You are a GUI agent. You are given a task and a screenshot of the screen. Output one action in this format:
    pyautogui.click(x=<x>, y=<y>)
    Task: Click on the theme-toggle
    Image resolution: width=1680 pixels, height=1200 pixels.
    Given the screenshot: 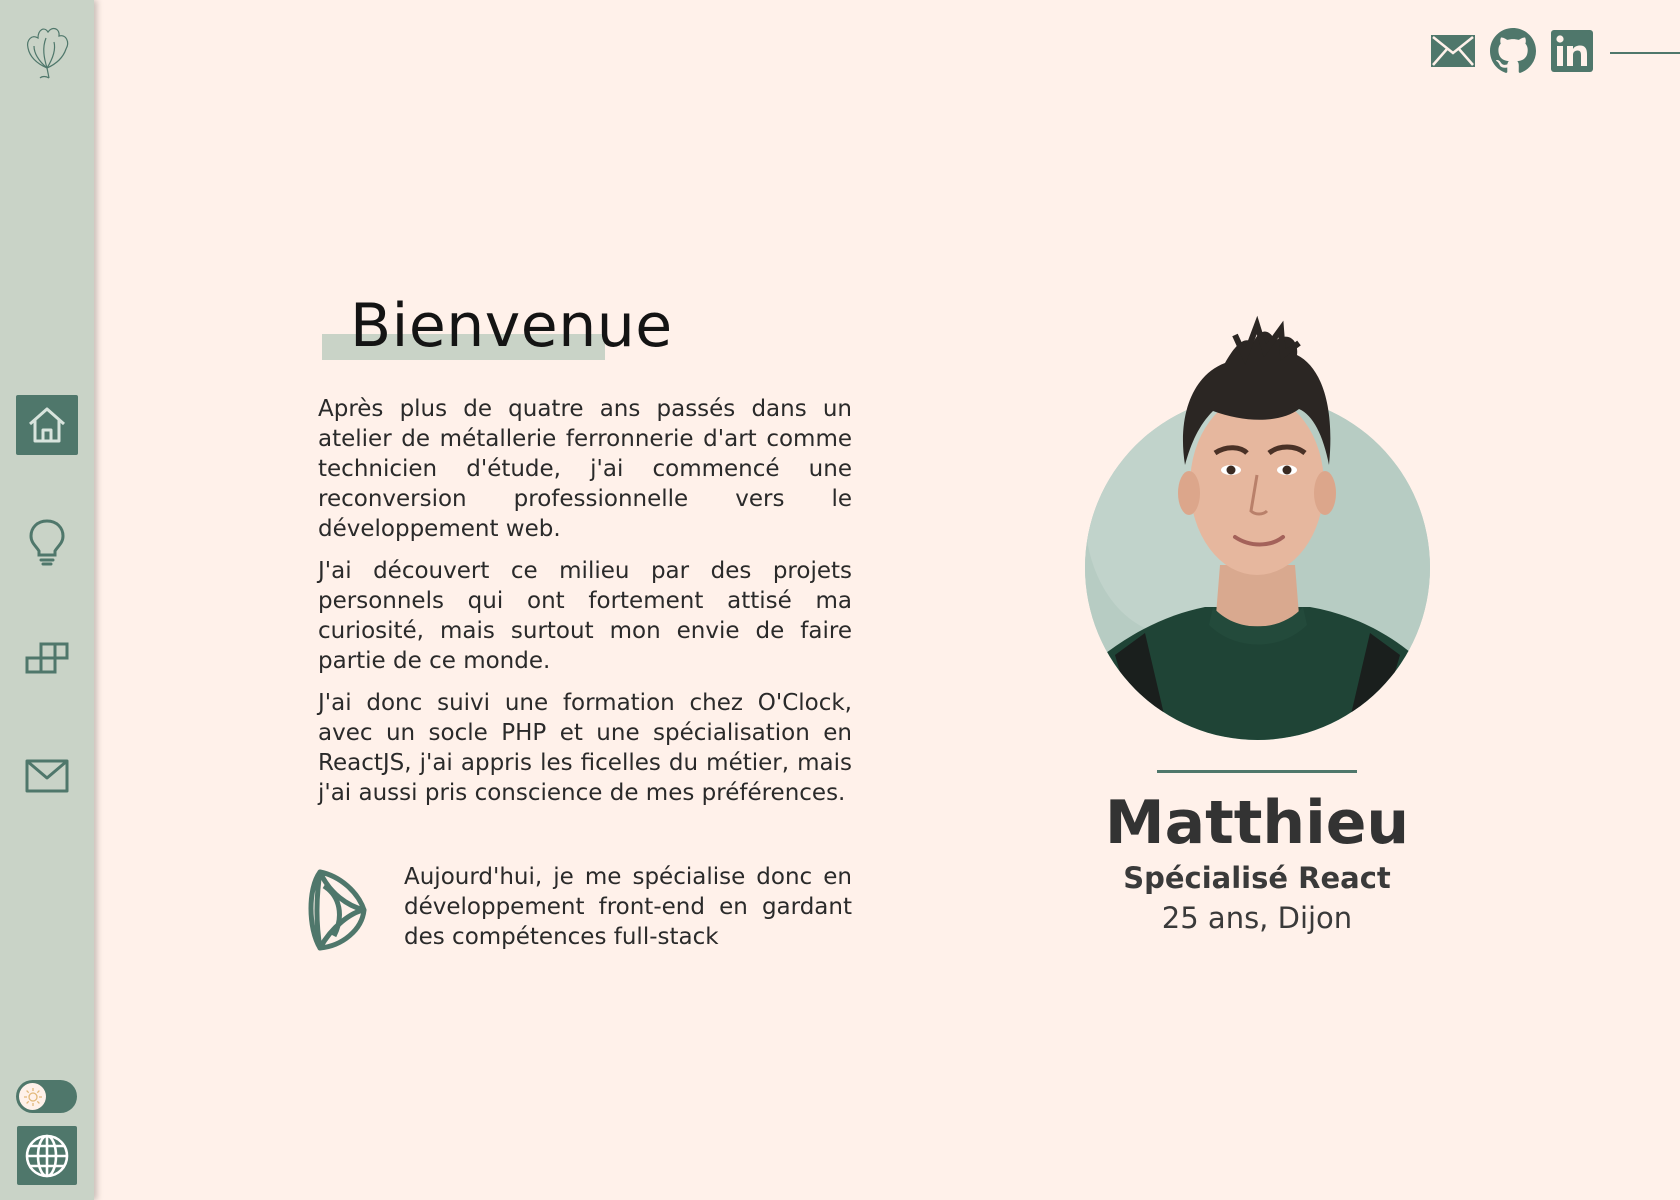 What is the action you would take?
    pyautogui.click(x=46, y=1096)
    